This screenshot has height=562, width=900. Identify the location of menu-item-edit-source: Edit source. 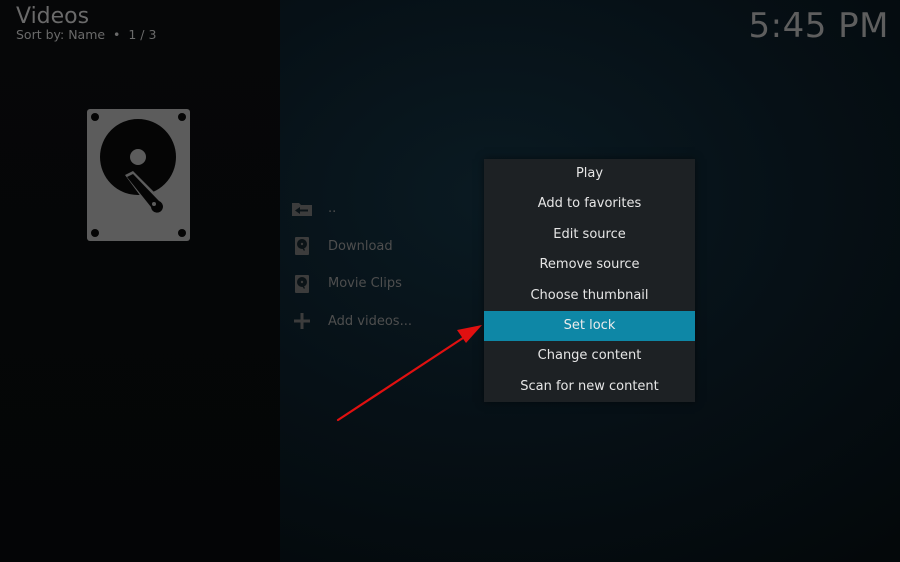
(589, 235).